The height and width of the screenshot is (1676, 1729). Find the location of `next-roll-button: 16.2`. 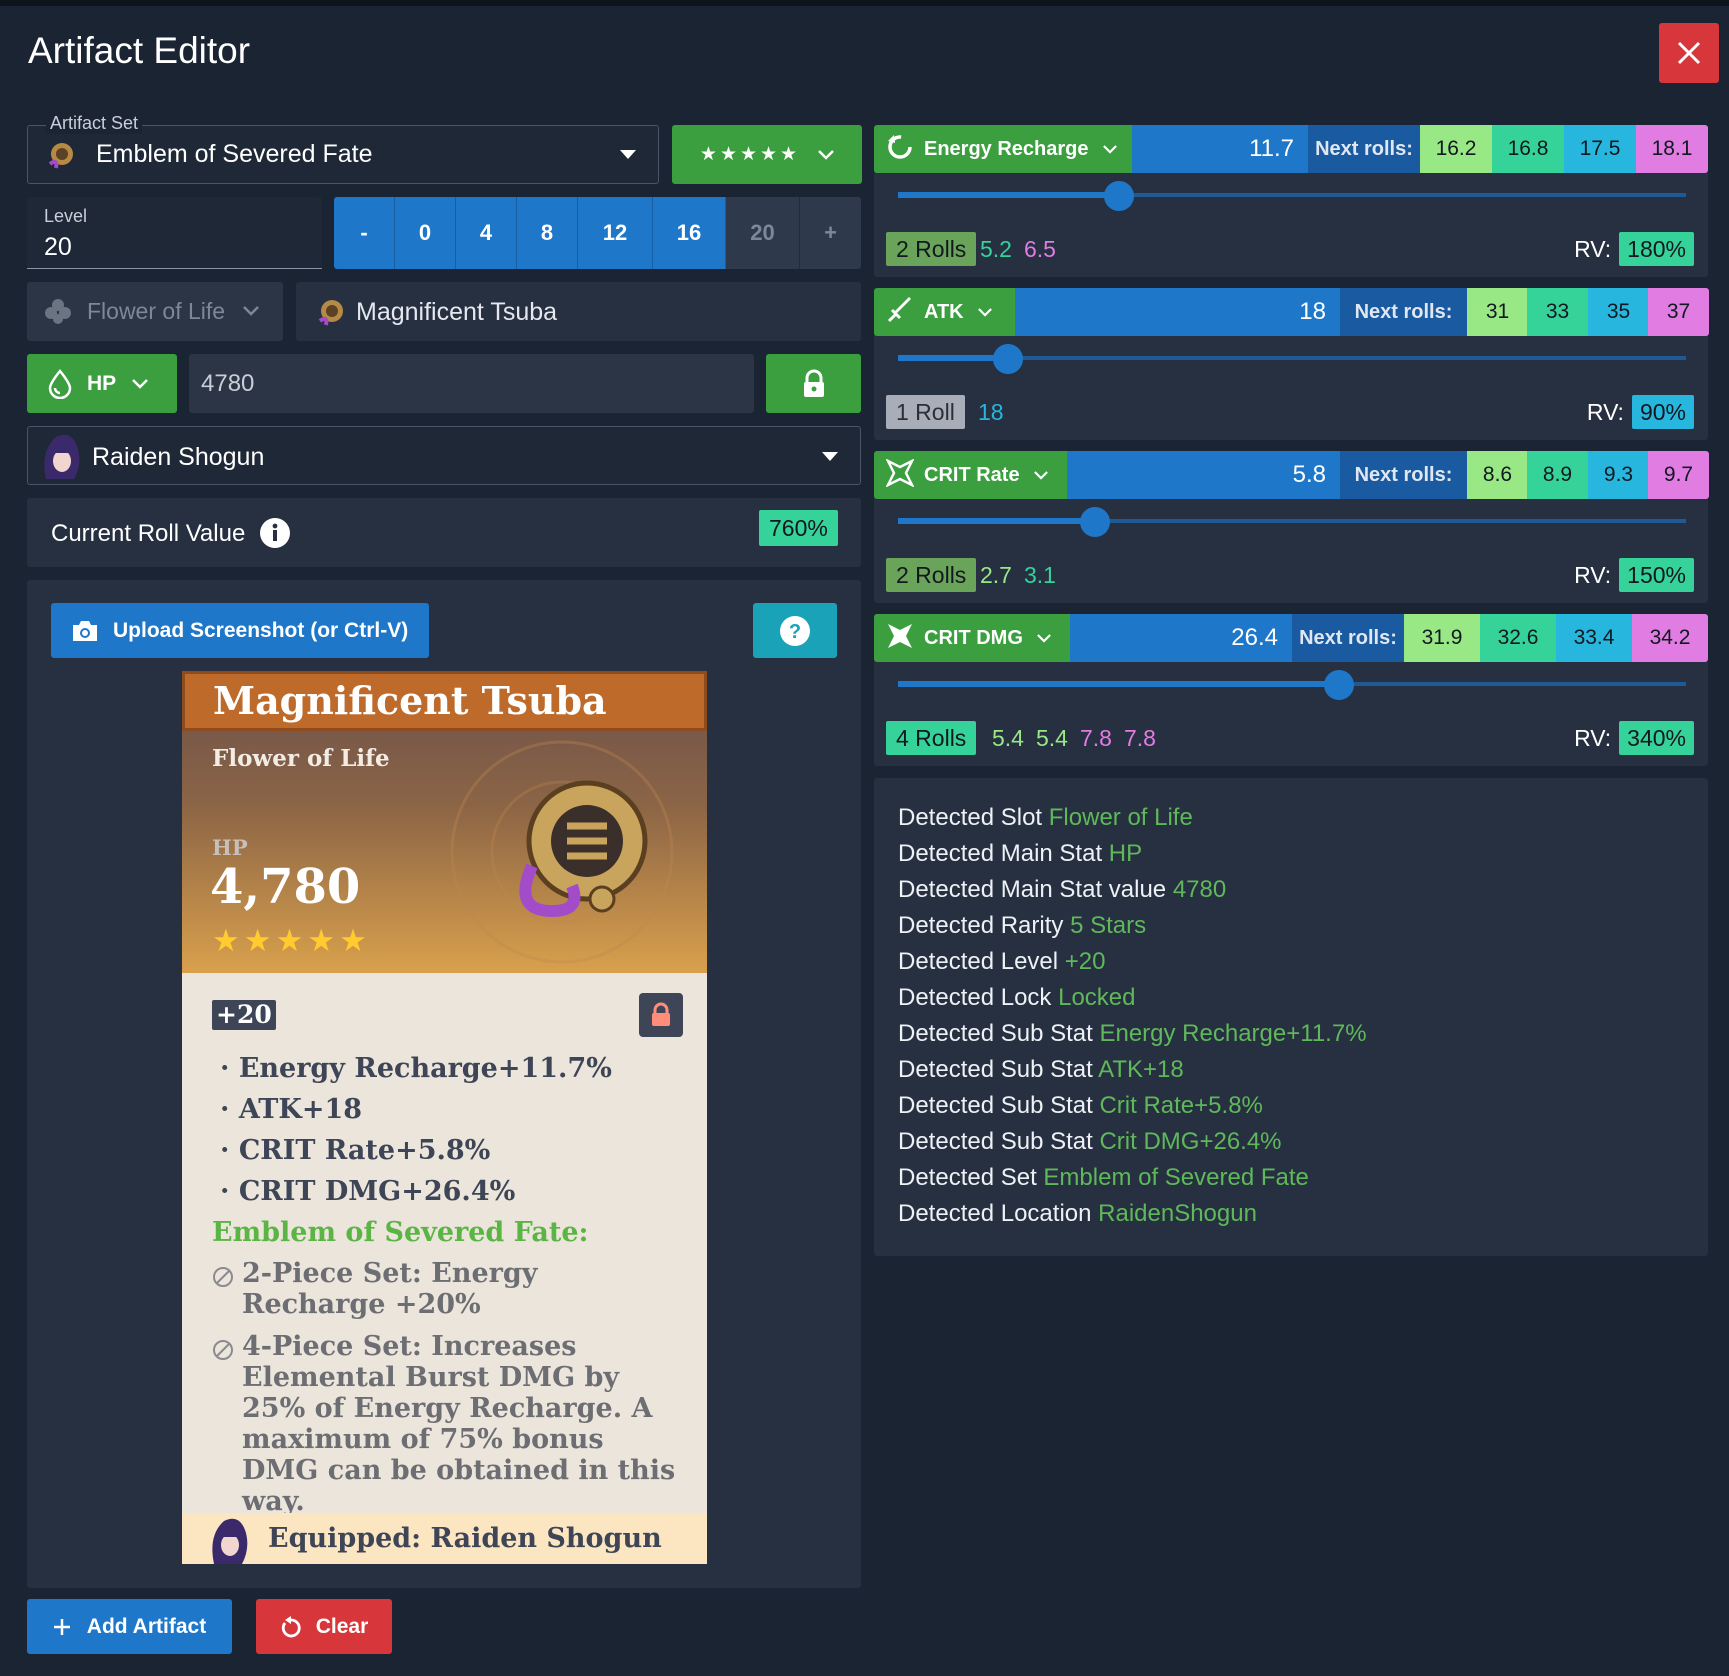

next-roll-button: 16.2 is located at coordinates (1456, 149).